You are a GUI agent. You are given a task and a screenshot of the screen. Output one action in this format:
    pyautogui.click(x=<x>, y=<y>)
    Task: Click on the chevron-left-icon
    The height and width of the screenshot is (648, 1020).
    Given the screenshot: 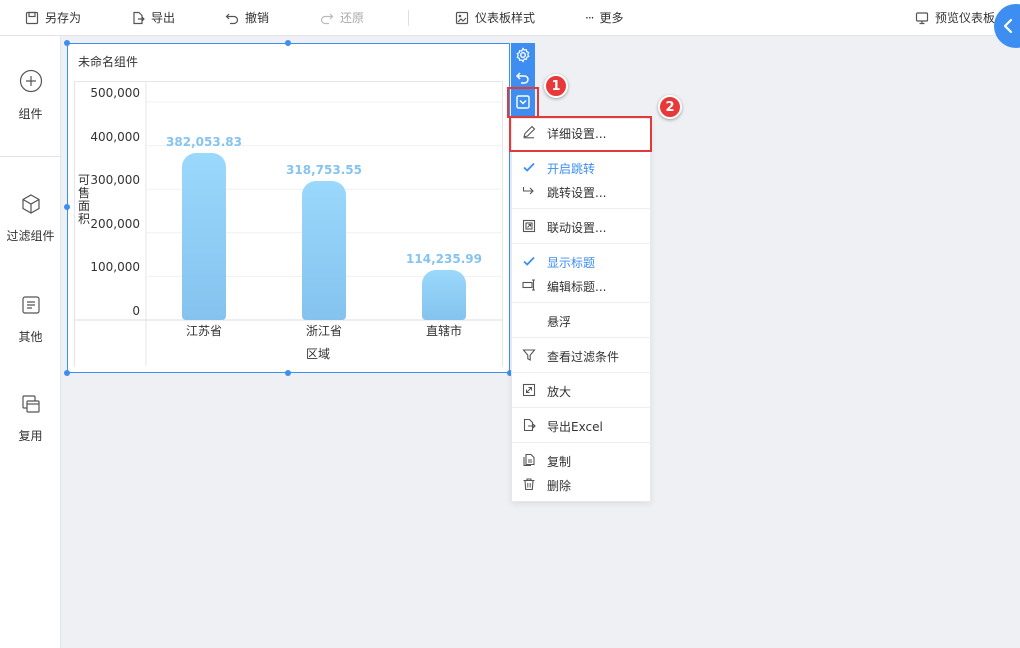 What is the action you would take?
    pyautogui.click(x=1008, y=26)
    